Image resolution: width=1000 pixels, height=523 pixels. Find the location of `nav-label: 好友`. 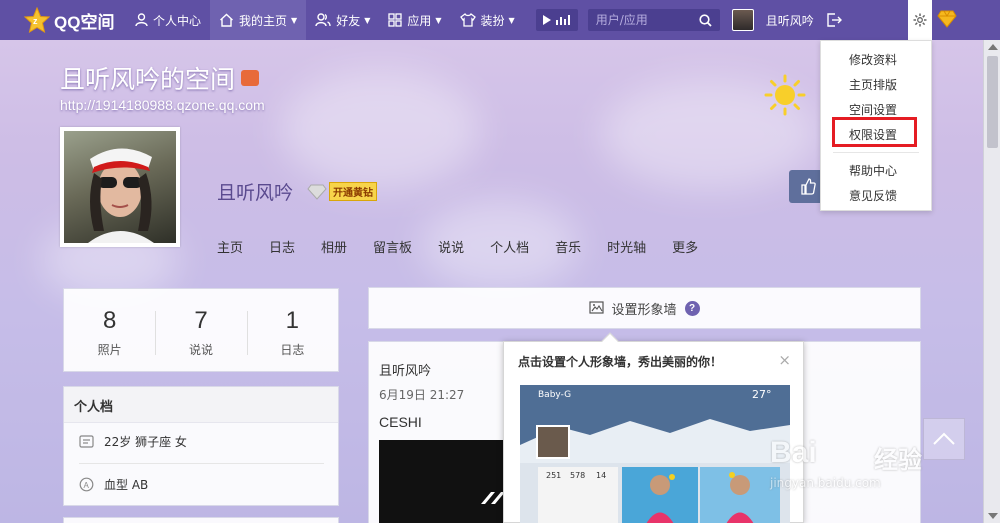

nav-label: 好友 is located at coordinates (348, 20).